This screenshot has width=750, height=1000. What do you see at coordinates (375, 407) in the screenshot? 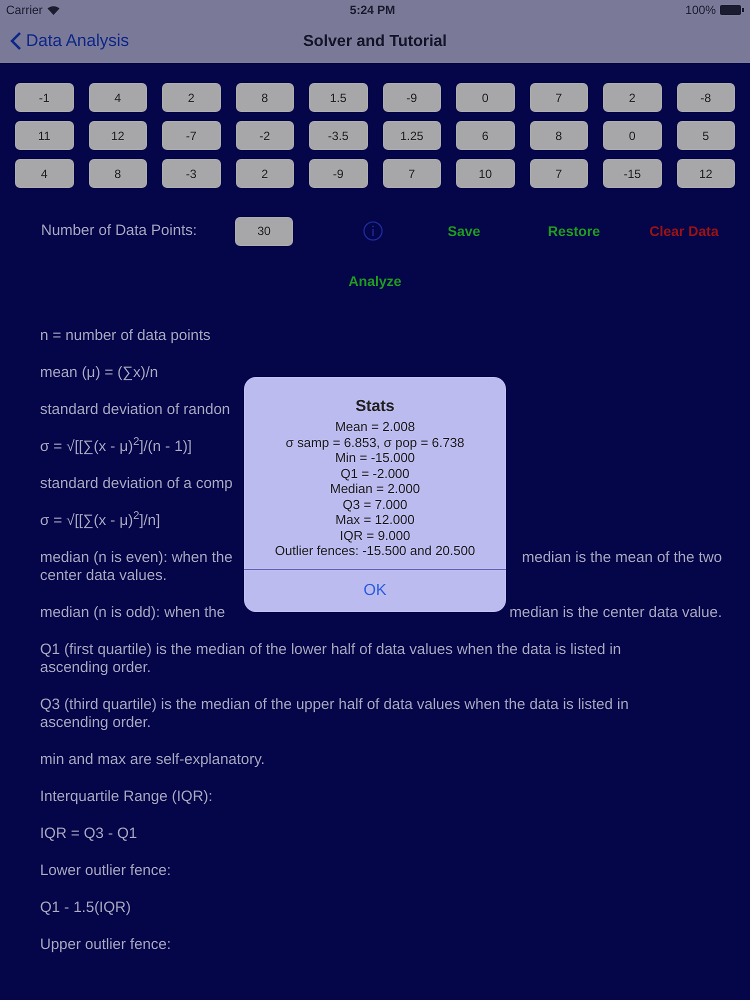
I see `dialog-title: Stats` at bounding box center [375, 407].